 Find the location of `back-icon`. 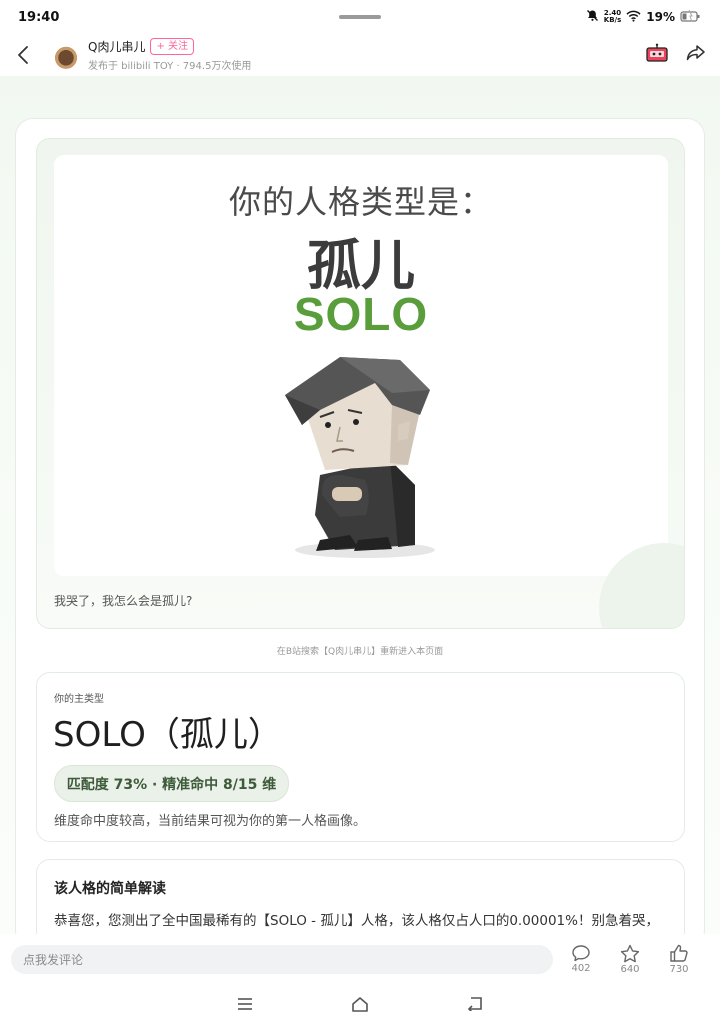

back-icon is located at coordinates (23, 55).